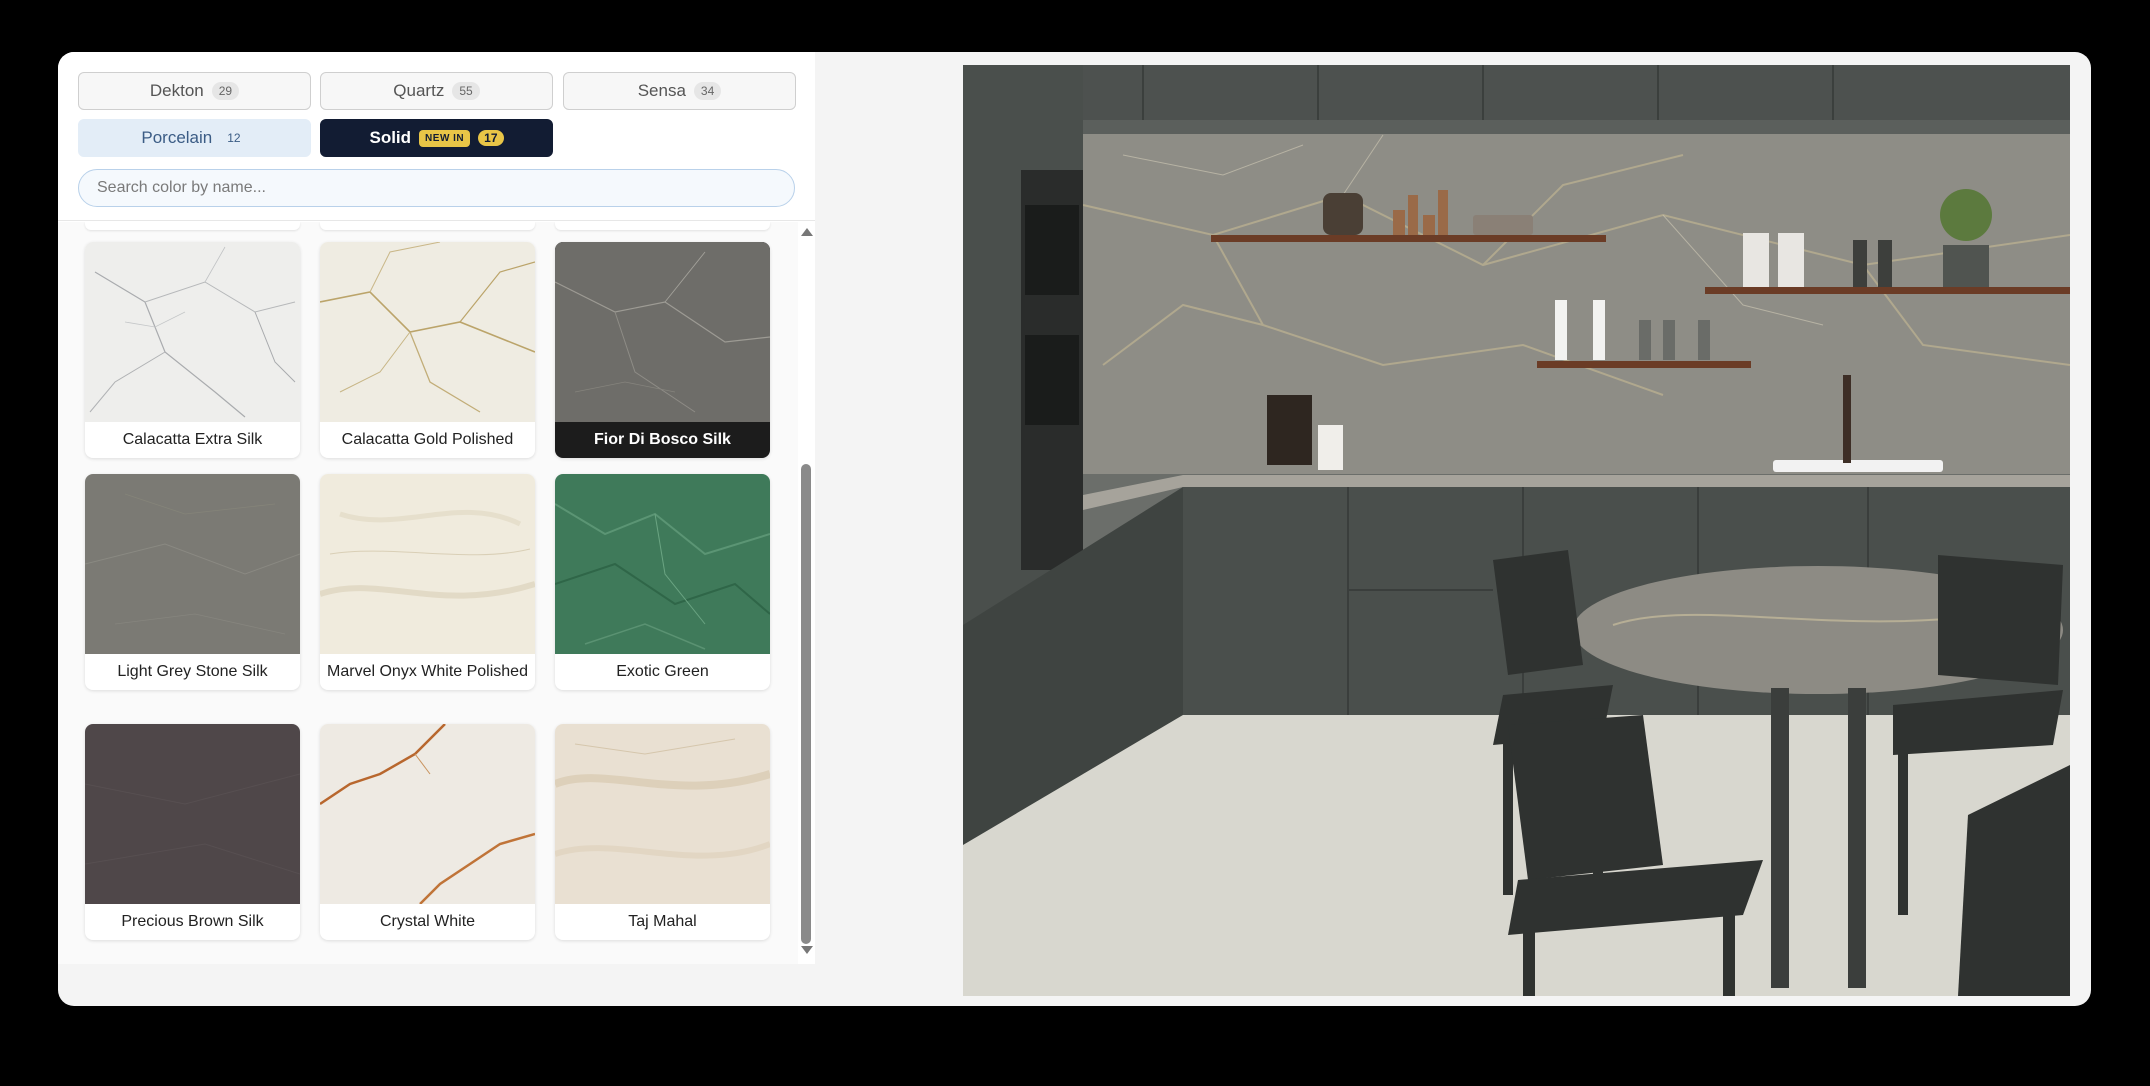  Describe the element at coordinates (225, 91) in the screenshot. I see `tab-count: 29` at that location.